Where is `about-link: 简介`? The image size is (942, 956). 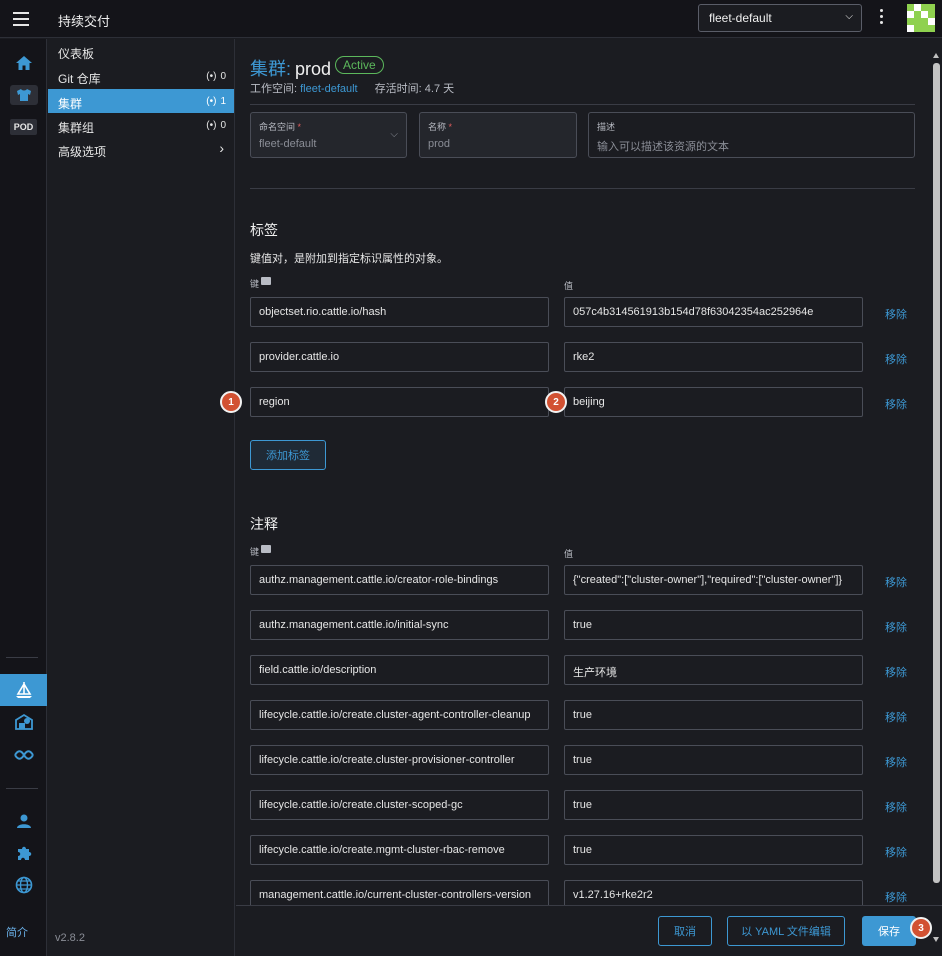
about-link: 简介 is located at coordinates (17, 932).